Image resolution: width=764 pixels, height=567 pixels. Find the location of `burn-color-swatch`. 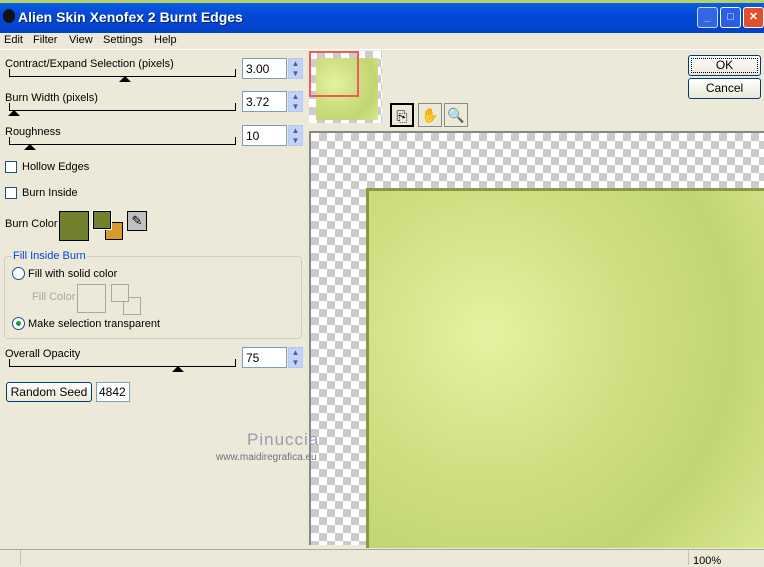

burn-color-swatch is located at coordinates (74, 226).